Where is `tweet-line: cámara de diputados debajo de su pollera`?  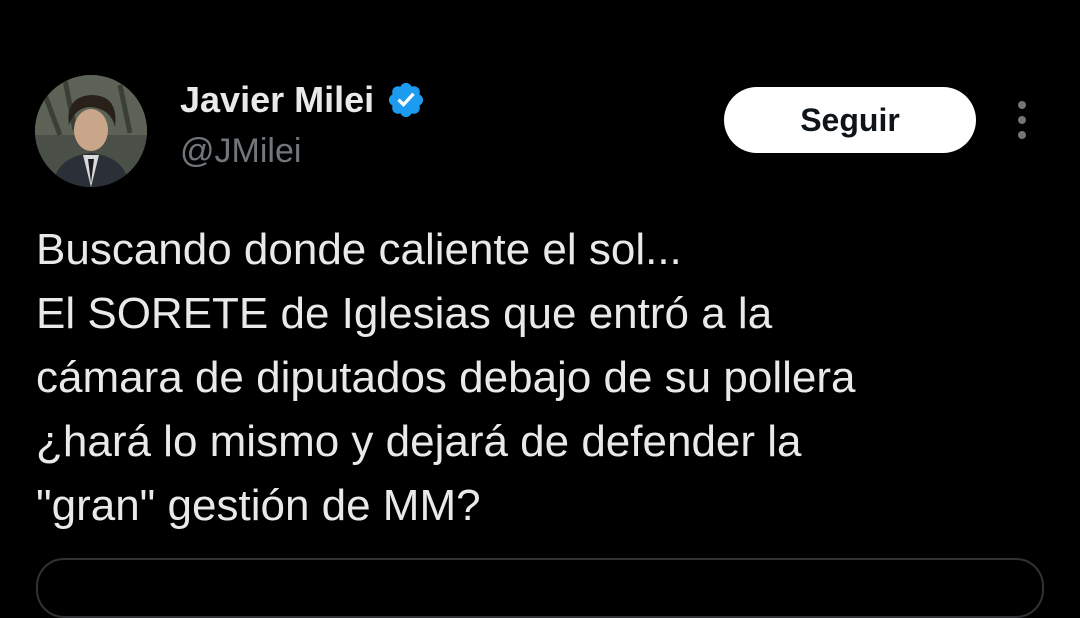
tweet-line: cámara de diputados debajo de su pollera is located at coordinates (446, 377).